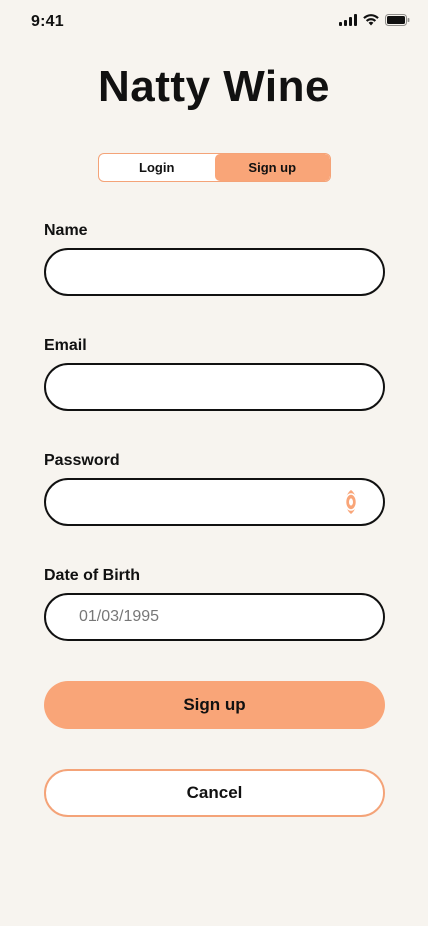 Image resolution: width=428 pixels, height=926 pixels. I want to click on email-field-container, so click(214, 387).